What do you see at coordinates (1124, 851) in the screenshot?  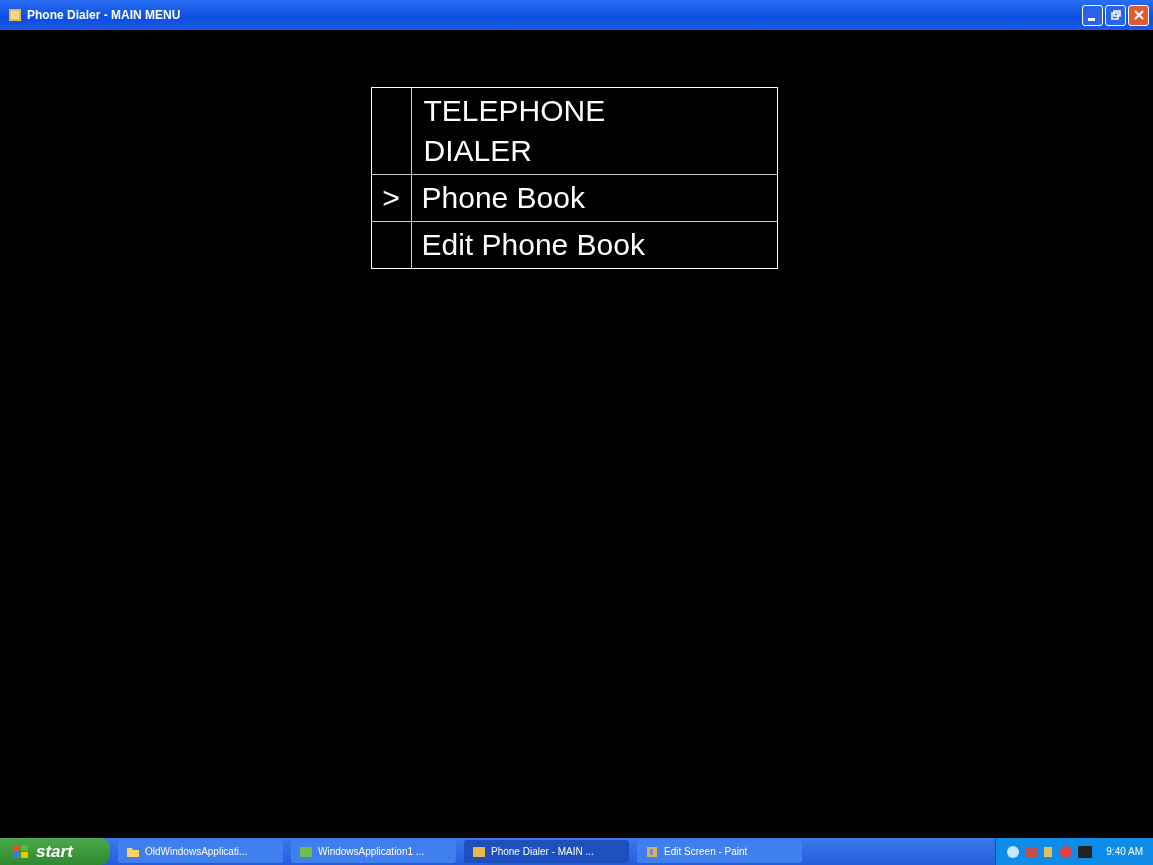 I see `clock: 9:40 AM` at bounding box center [1124, 851].